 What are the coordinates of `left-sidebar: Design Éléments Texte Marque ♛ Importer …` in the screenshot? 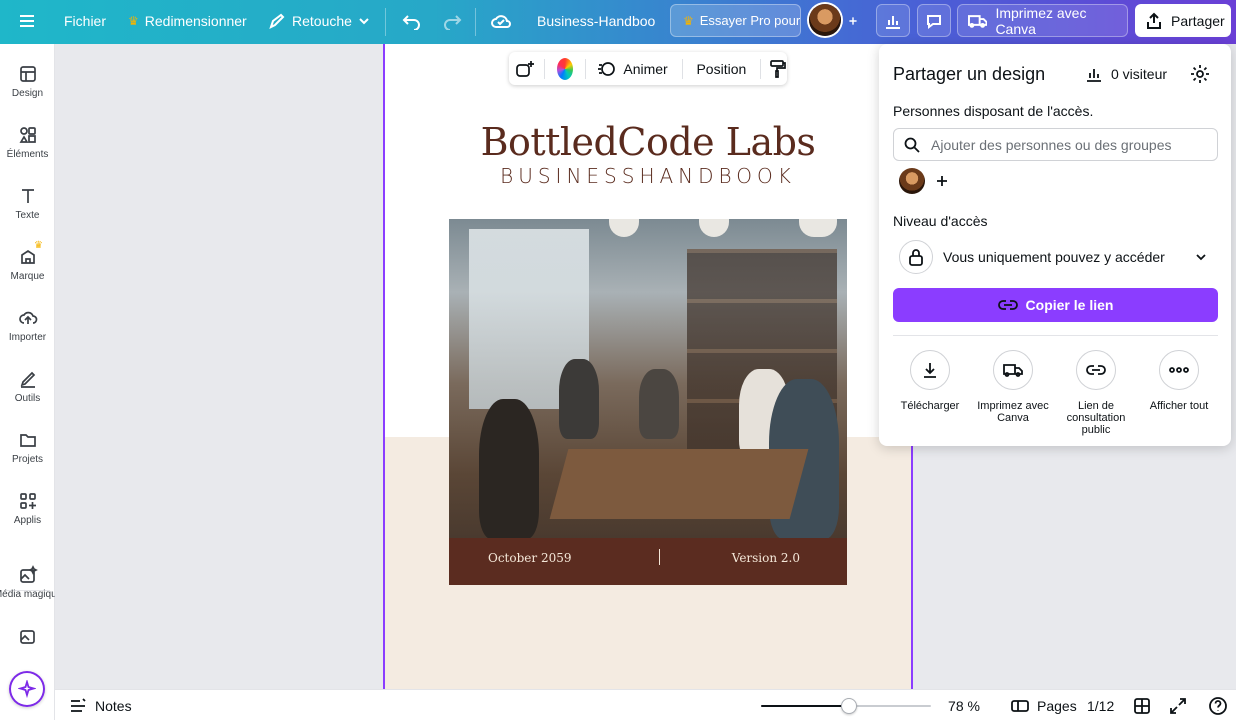 It's located at (29, 382).